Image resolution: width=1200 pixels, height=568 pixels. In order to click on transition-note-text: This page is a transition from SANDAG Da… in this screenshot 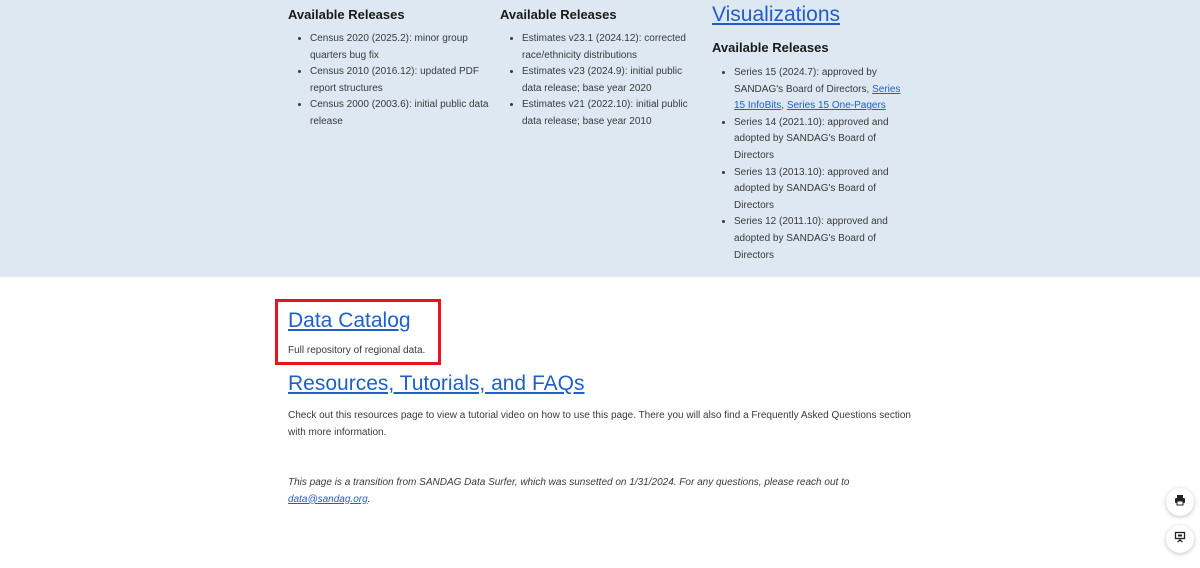, I will do `click(569, 482)`.